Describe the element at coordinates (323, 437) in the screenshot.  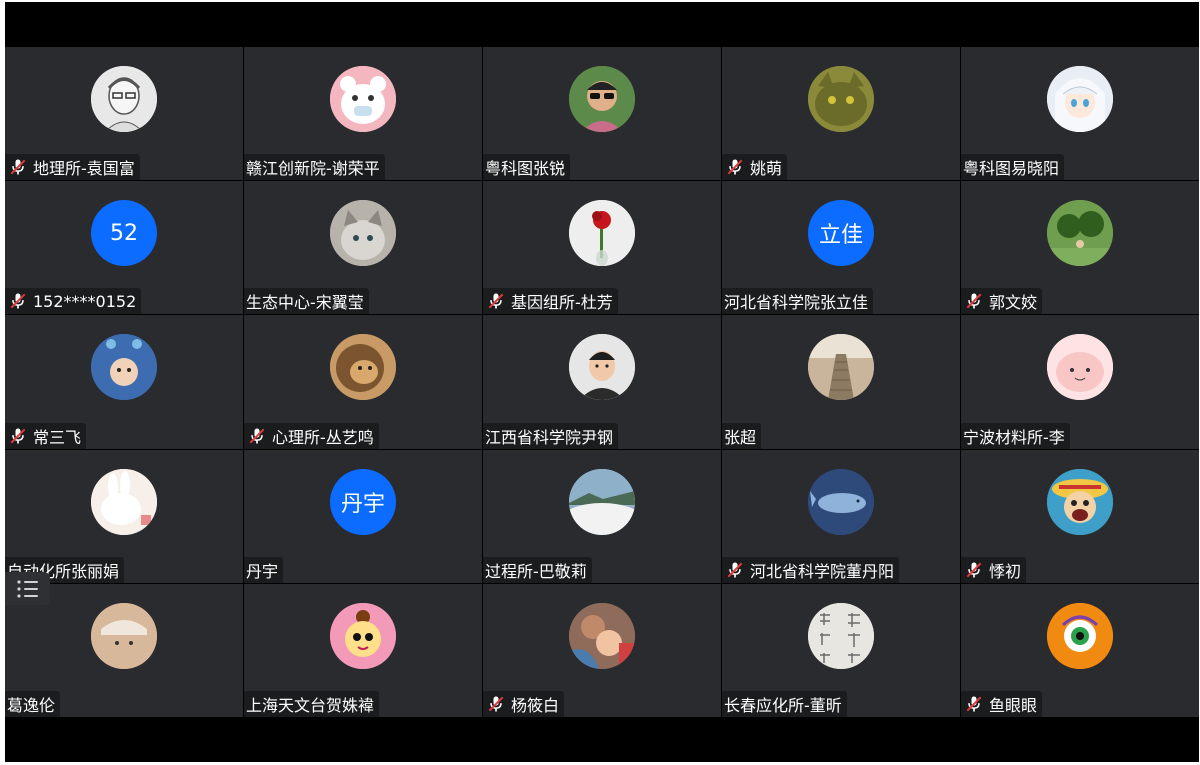
I see `participant-name: 心理所-丛艺鸣` at that location.